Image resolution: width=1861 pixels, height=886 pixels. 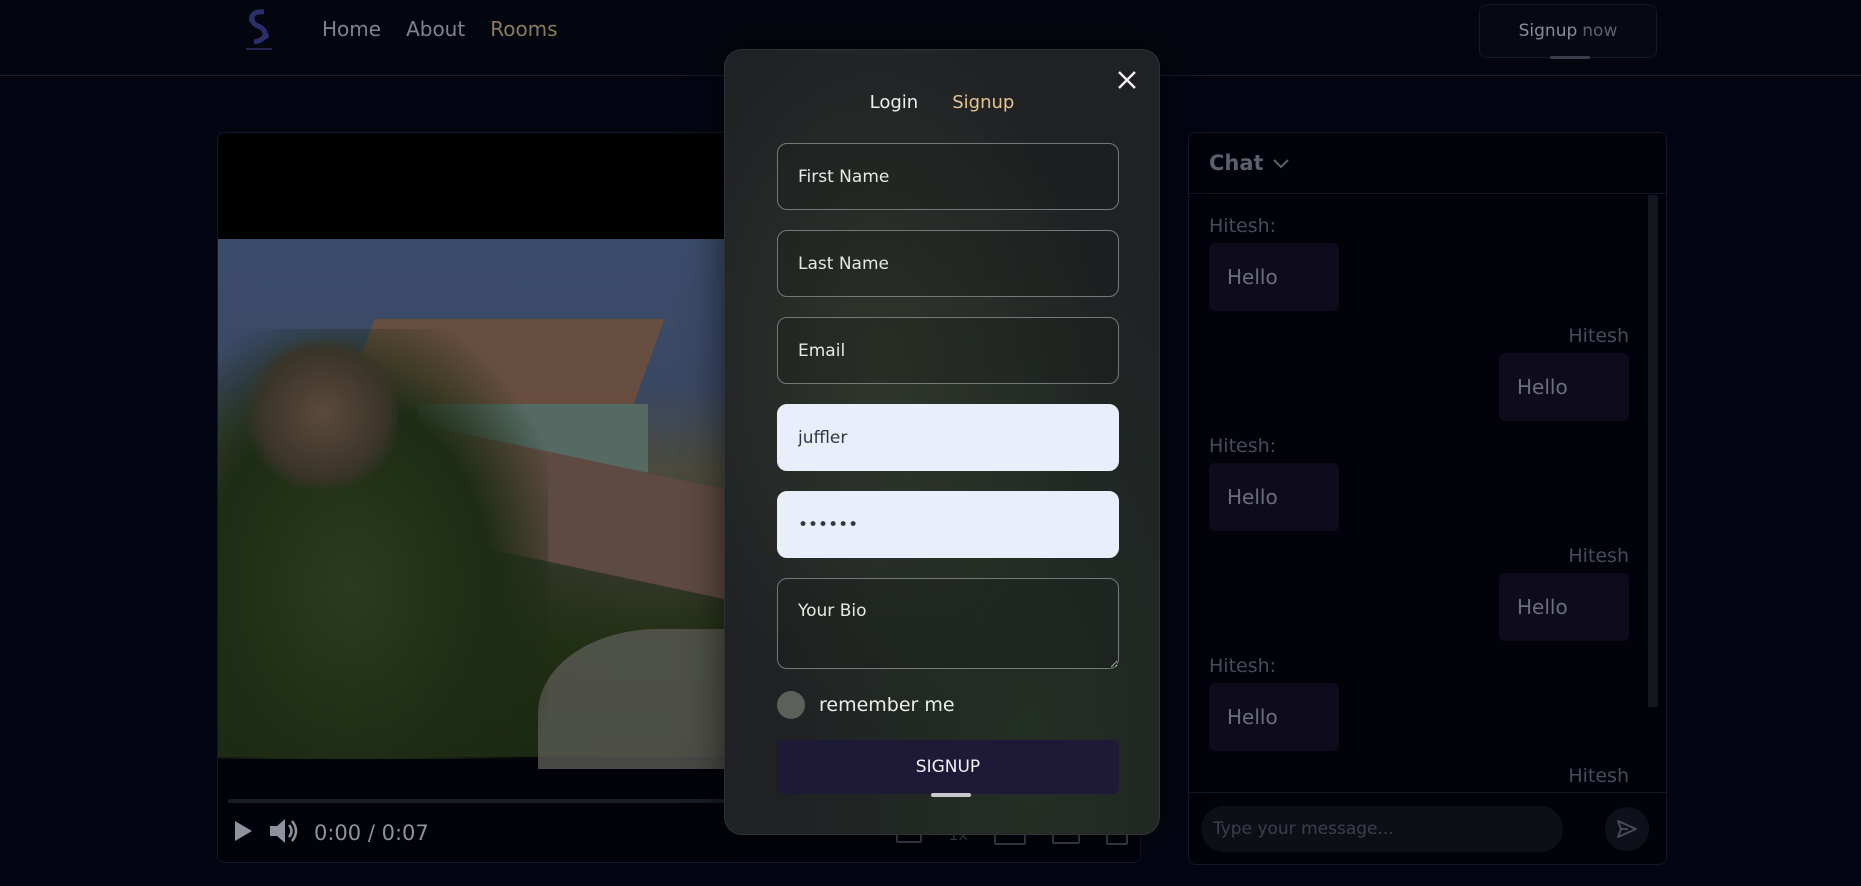 What do you see at coordinates (1127, 80) in the screenshot?
I see `close-icon` at bounding box center [1127, 80].